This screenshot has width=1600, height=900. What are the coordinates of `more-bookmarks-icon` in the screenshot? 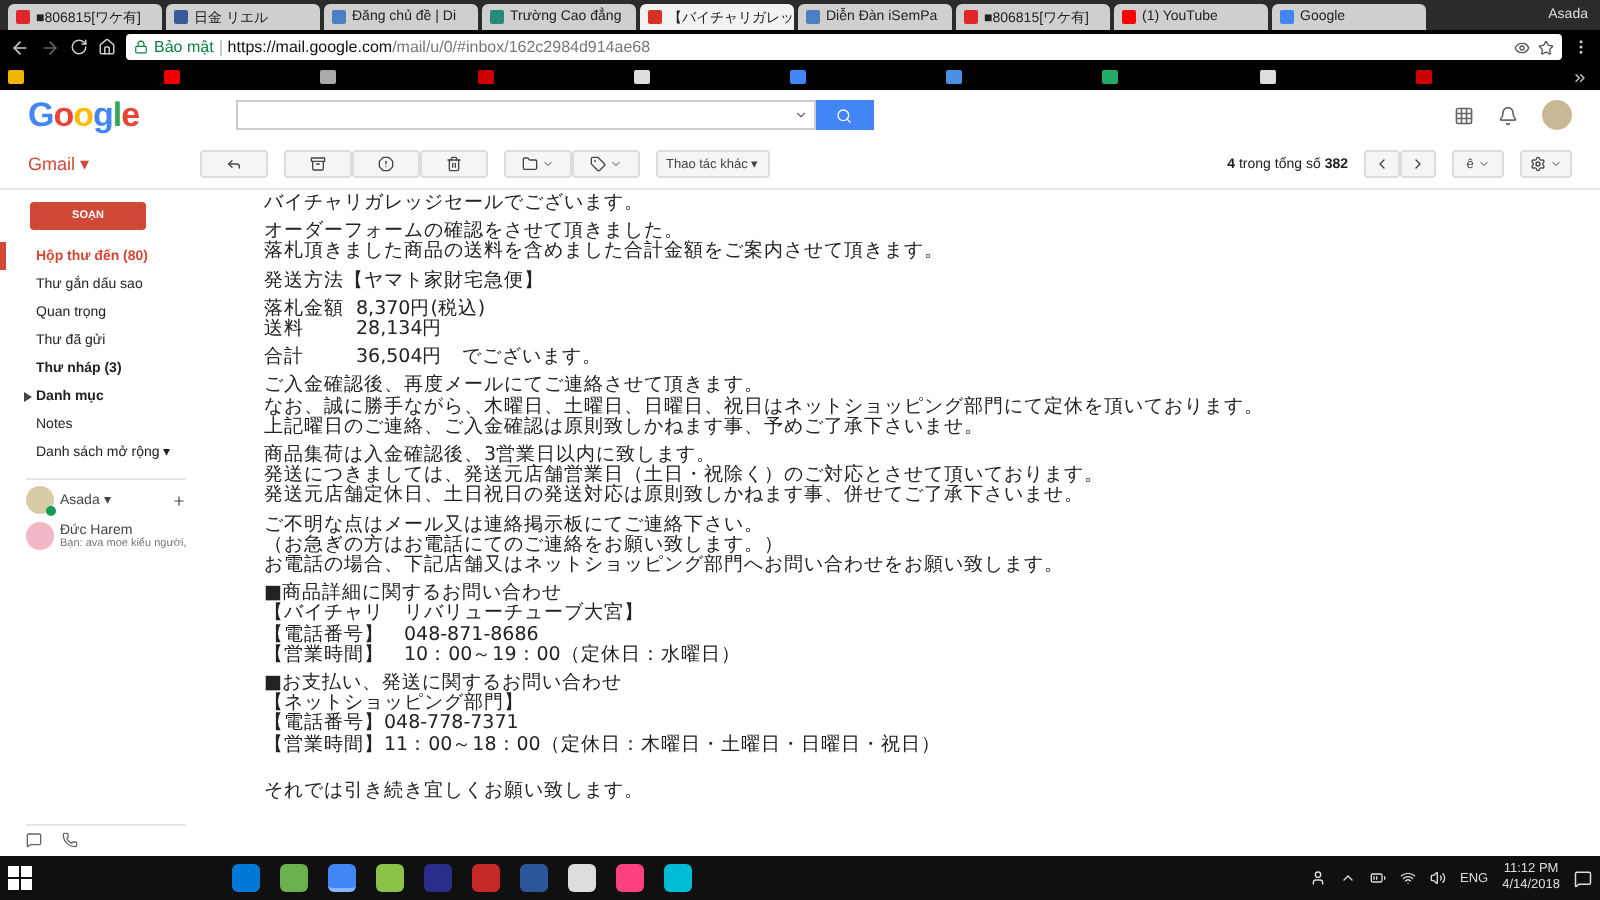 It's located at (1579, 77).